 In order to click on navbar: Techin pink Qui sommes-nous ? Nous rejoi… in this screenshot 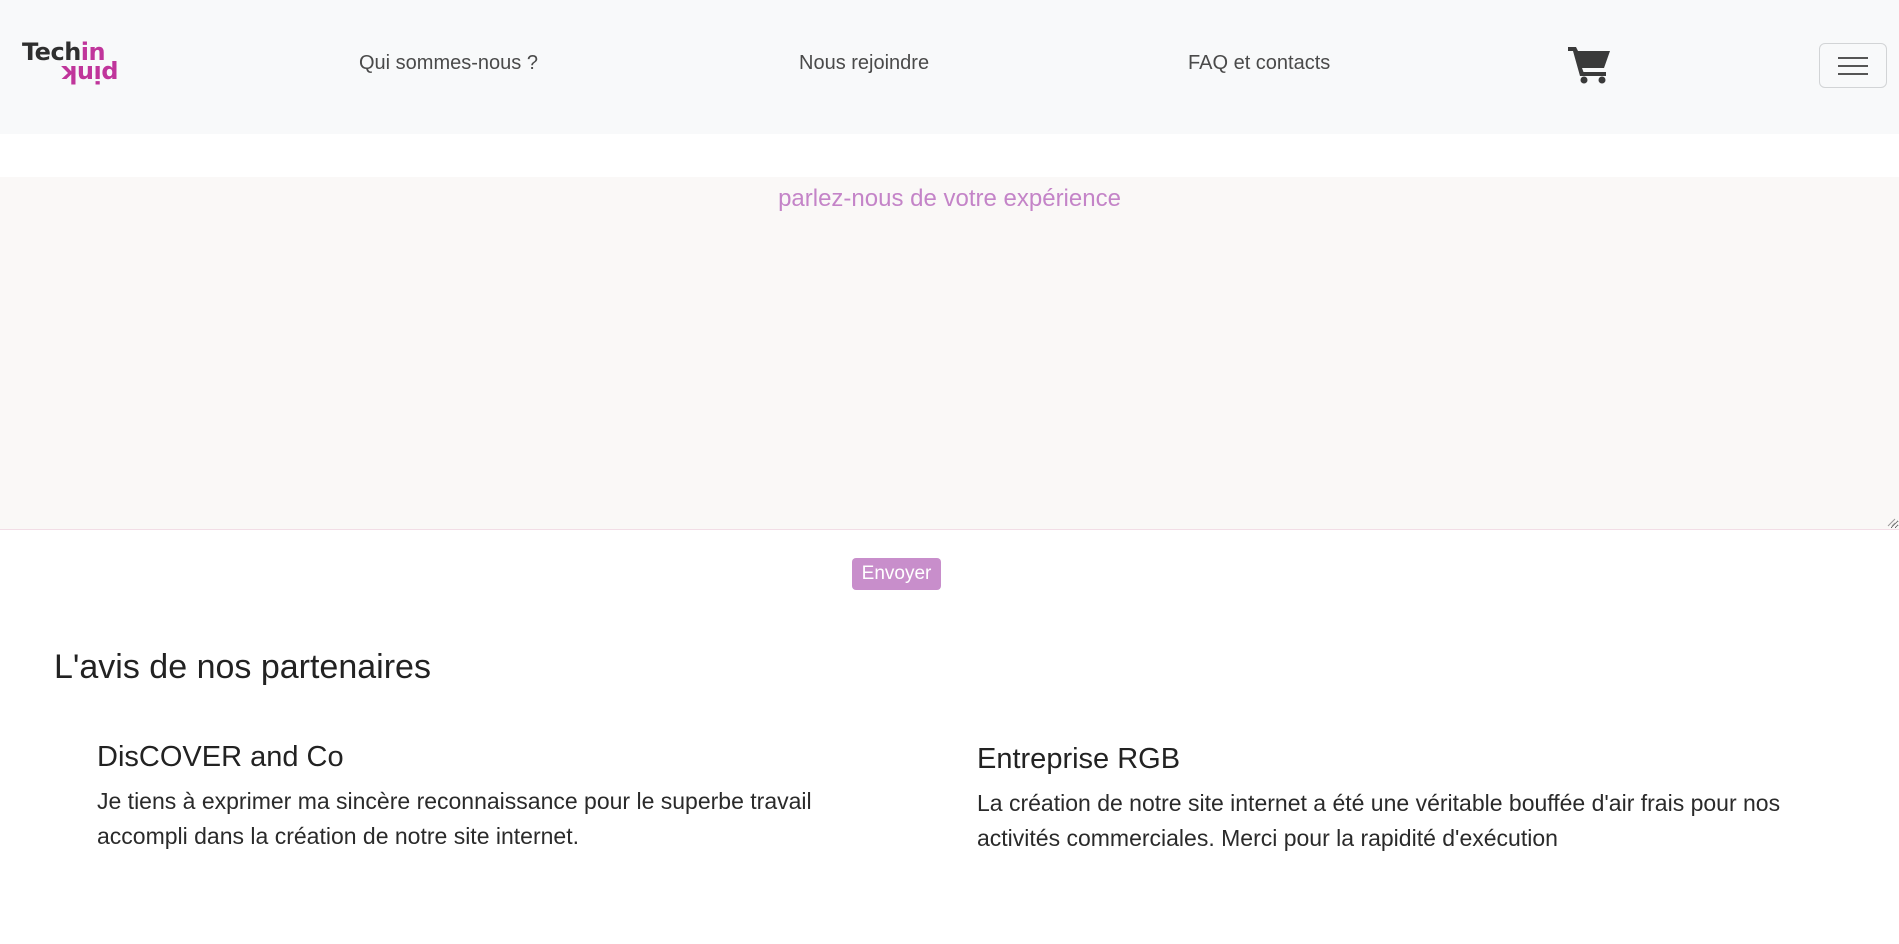, I will do `click(949, 67)`.